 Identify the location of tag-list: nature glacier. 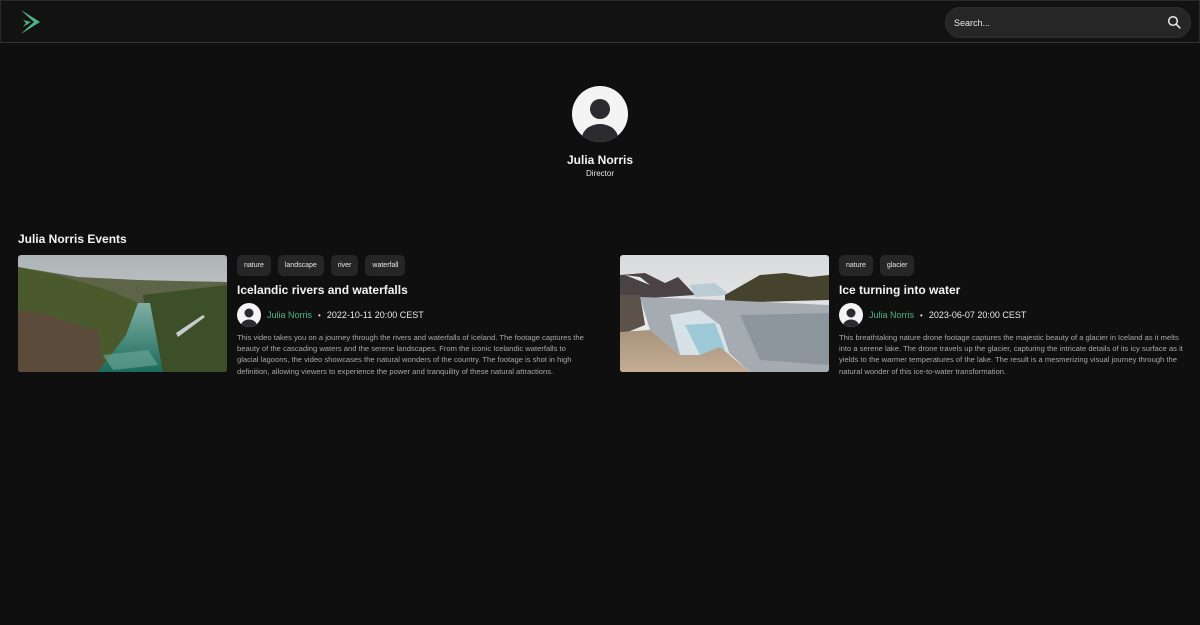
(1016, 265).